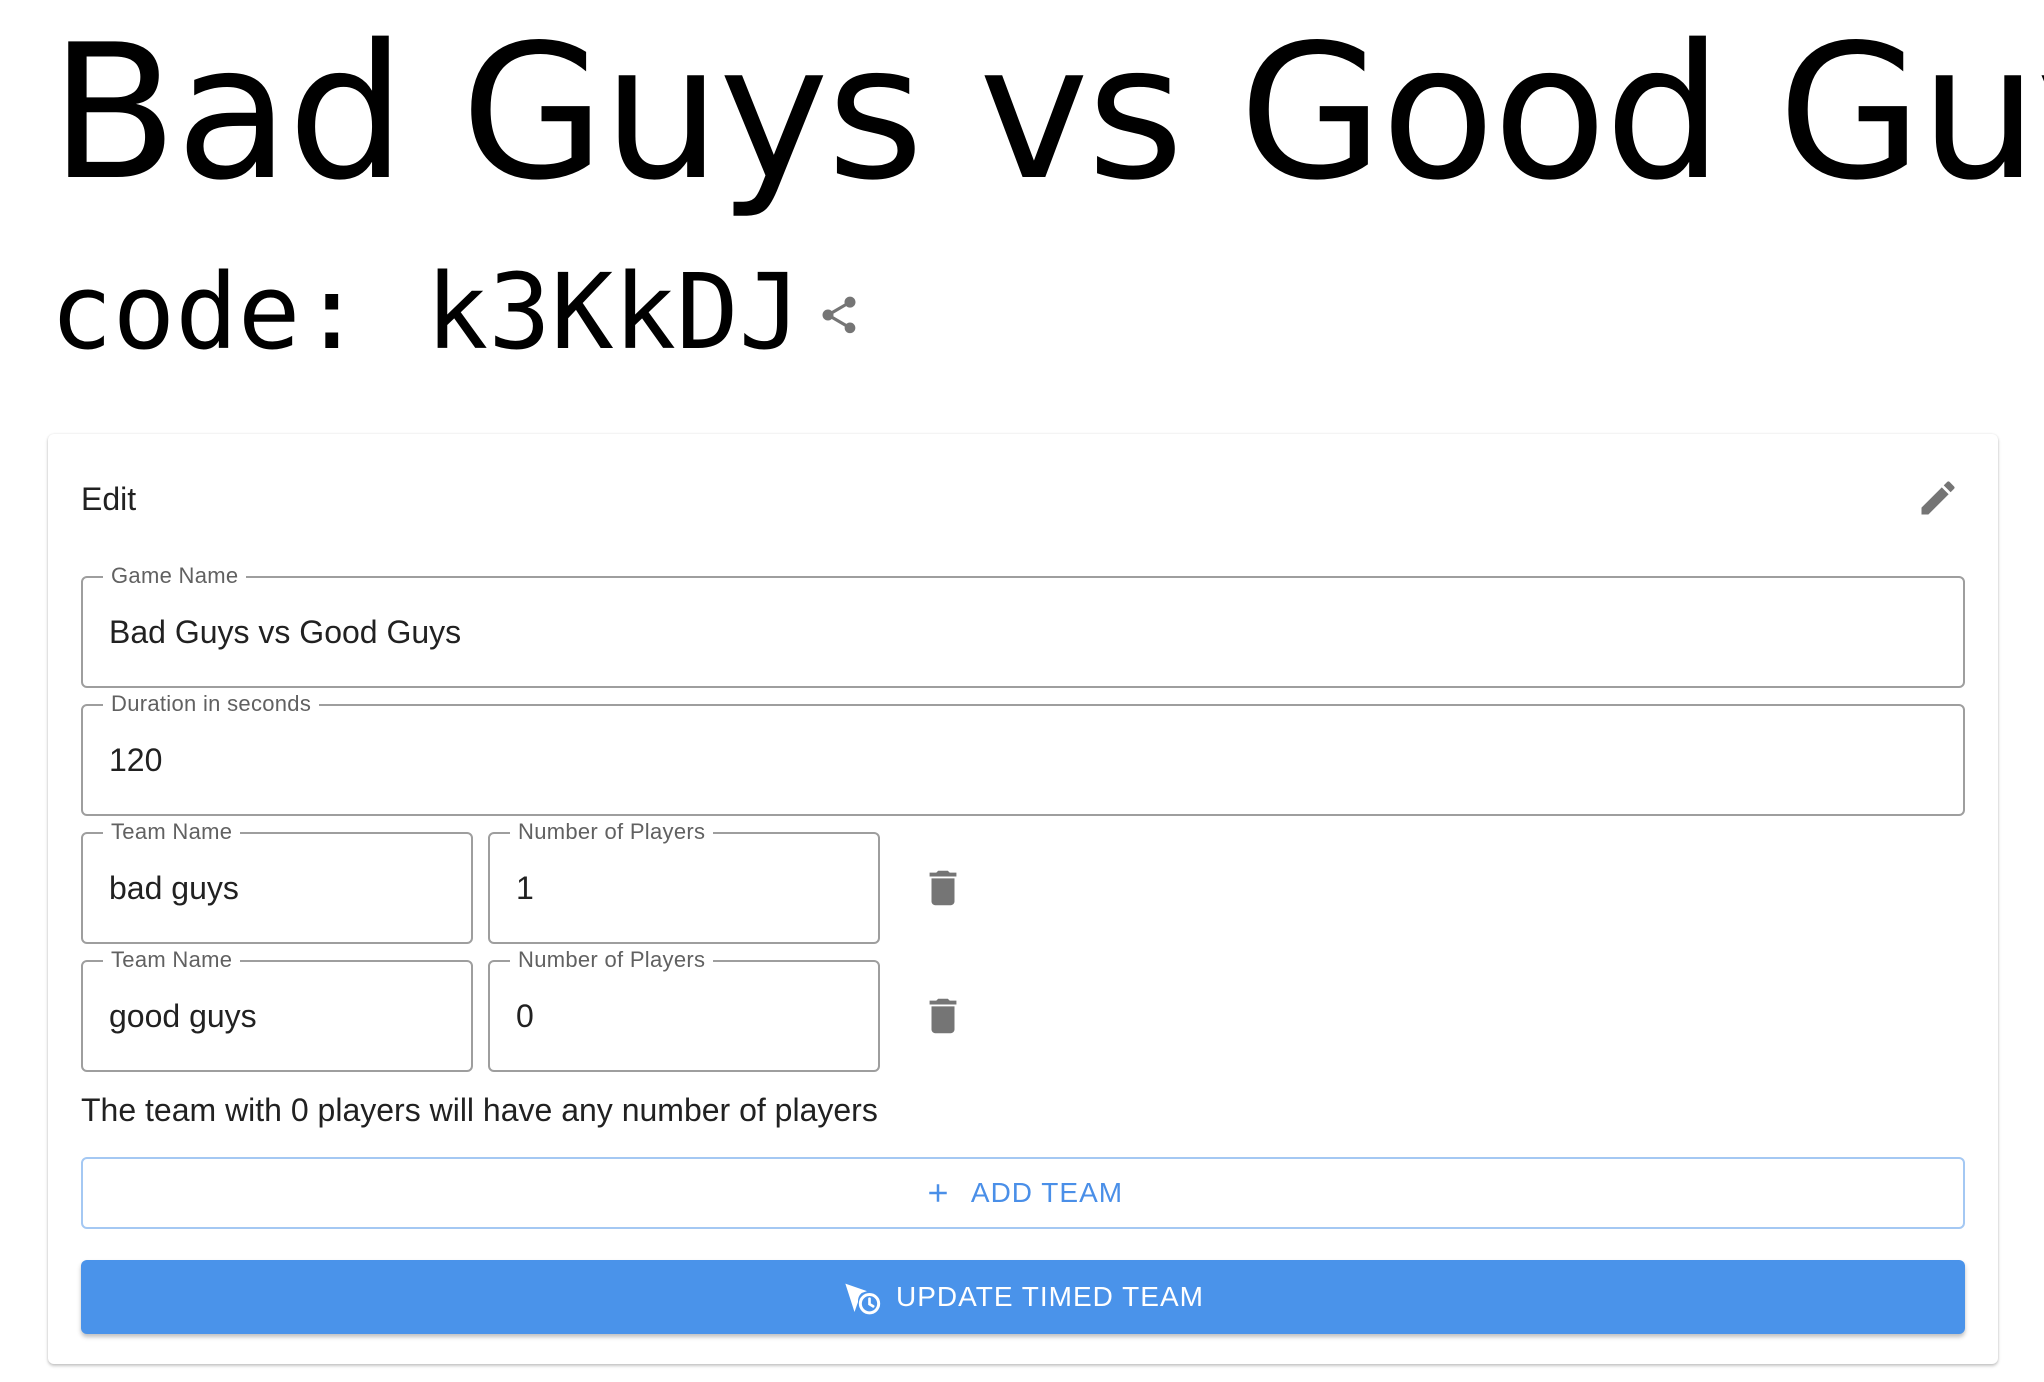  Describe the element at coordinates (862, 1297) in the screenshot. I see `timer-send-icon` at that location.